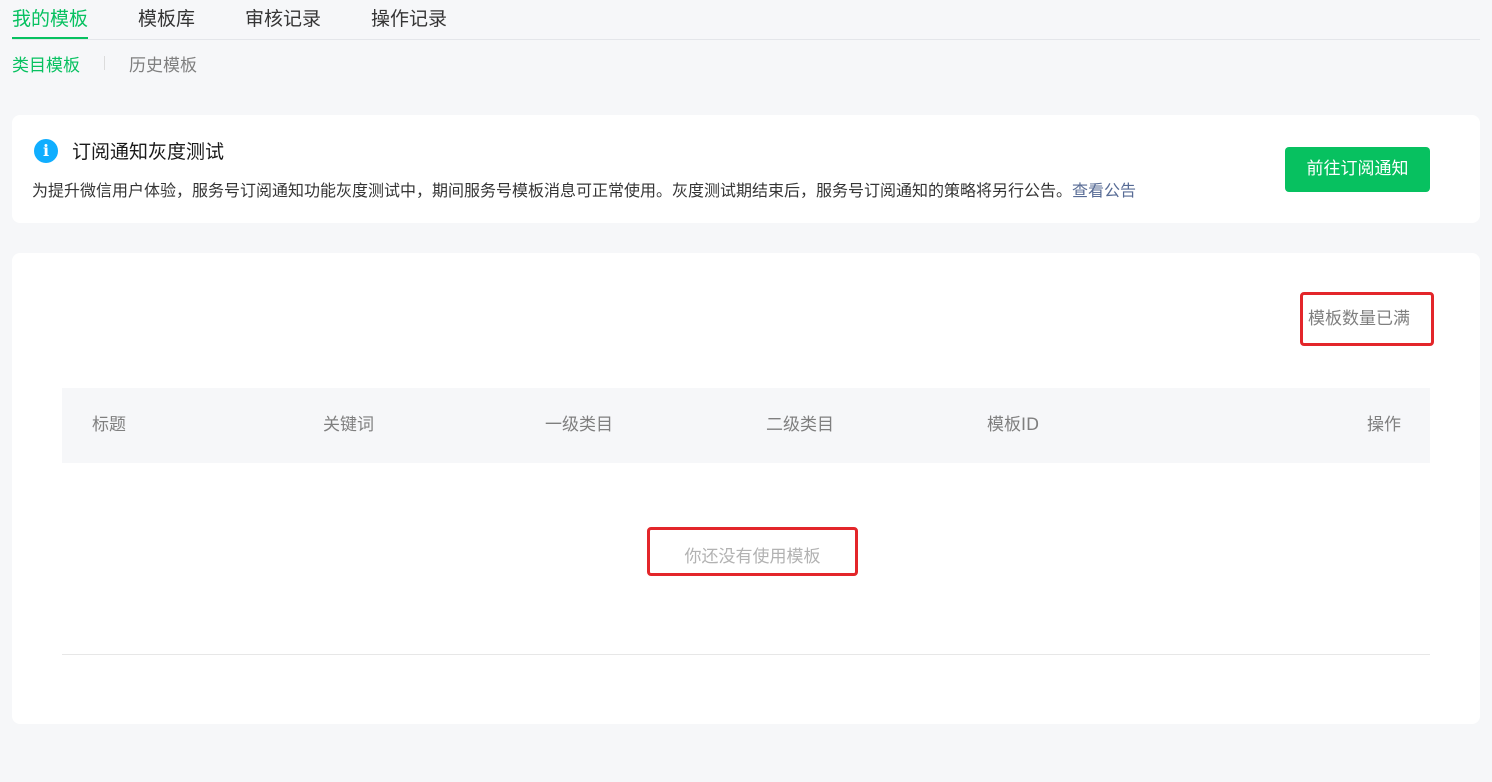 The height and width of the screenshot is (782, 1492). I want to click on notice-title: 订阅通知灰度测试, so click(148, 152).